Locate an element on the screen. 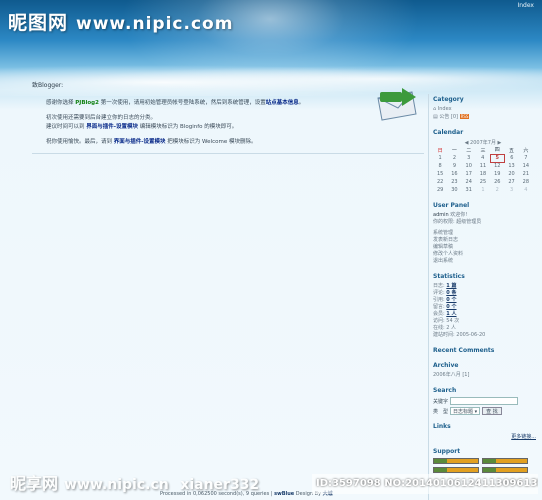 This screenshot has height=500, width=542. statistics-label: 日志: is located at coordinates (440, 286).